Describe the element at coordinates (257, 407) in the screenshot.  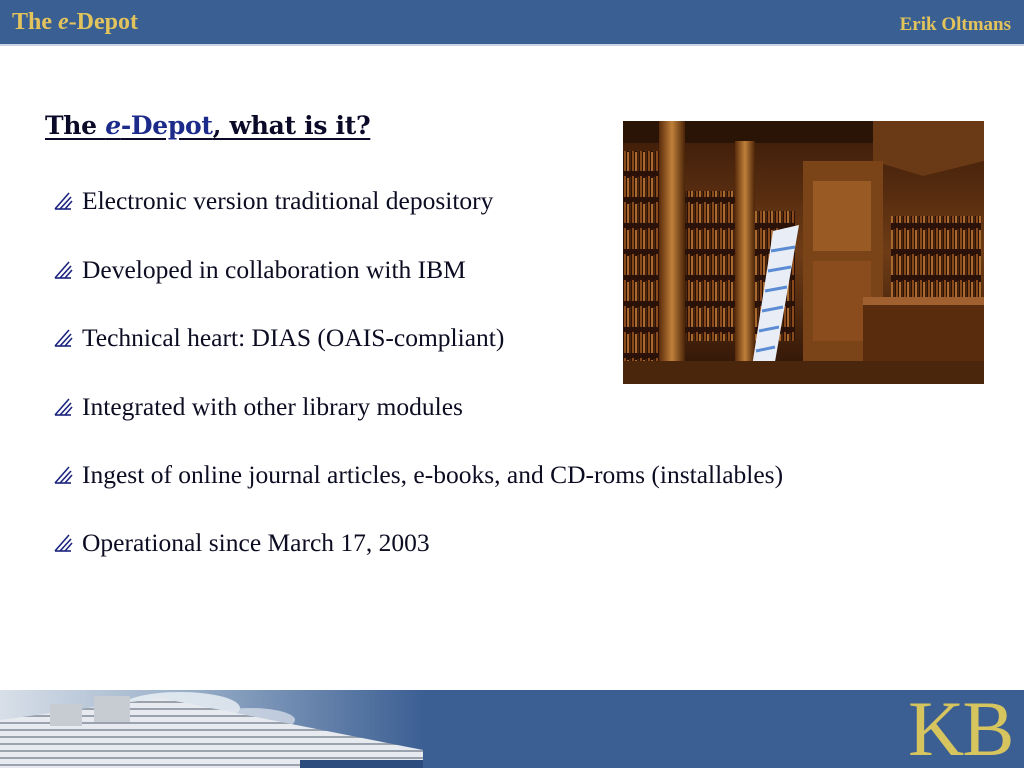
I see `bullet-item: Integrated with other library modules` at that location.